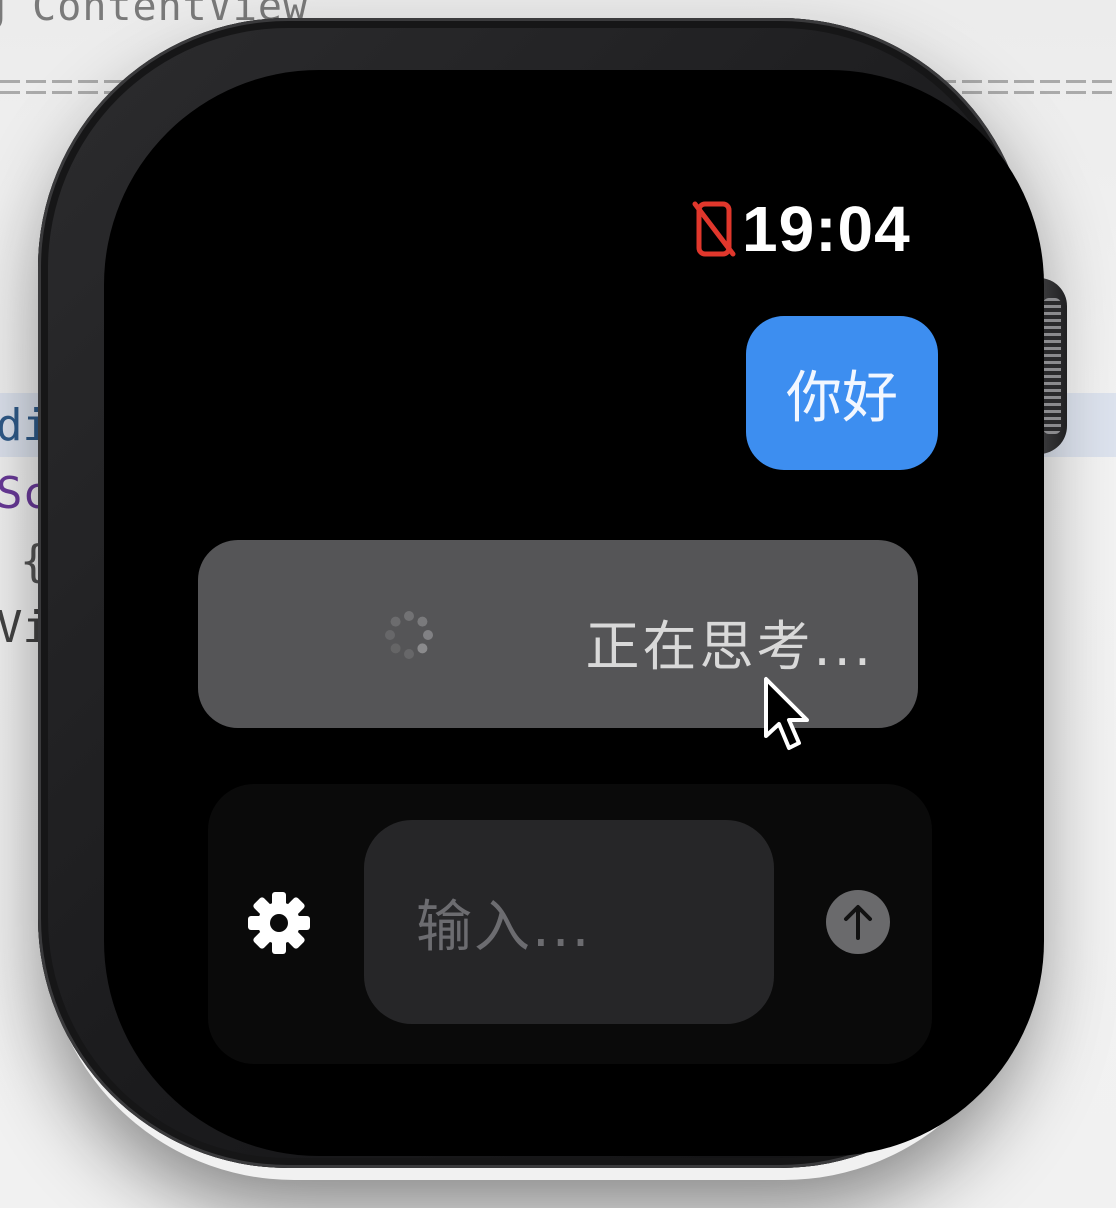 This screenshot has height=1208, width=1116. What do you see at coordinates (1052, 366) in the screenshot?
I see `crown-ridges` at bounding box center [1052, 366].